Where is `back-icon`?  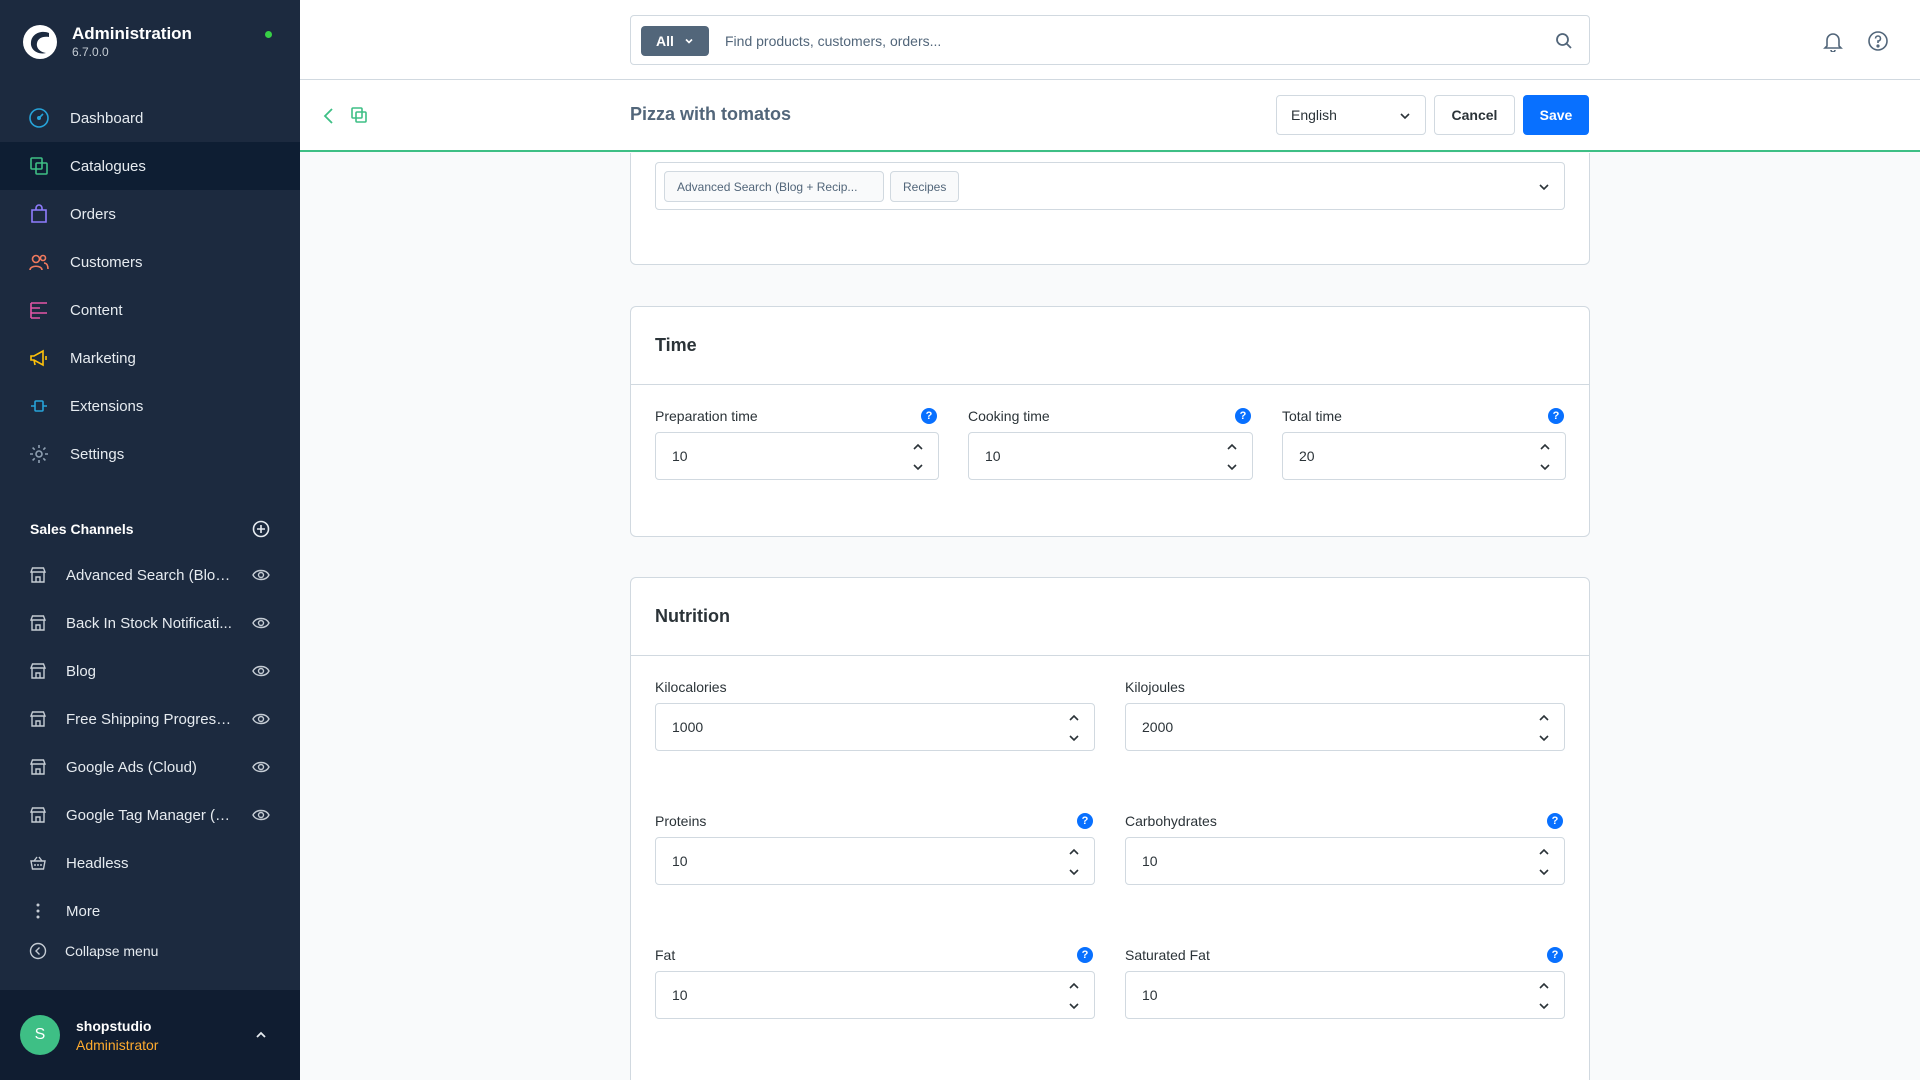 back-icon is located at coordinates (329, 116).